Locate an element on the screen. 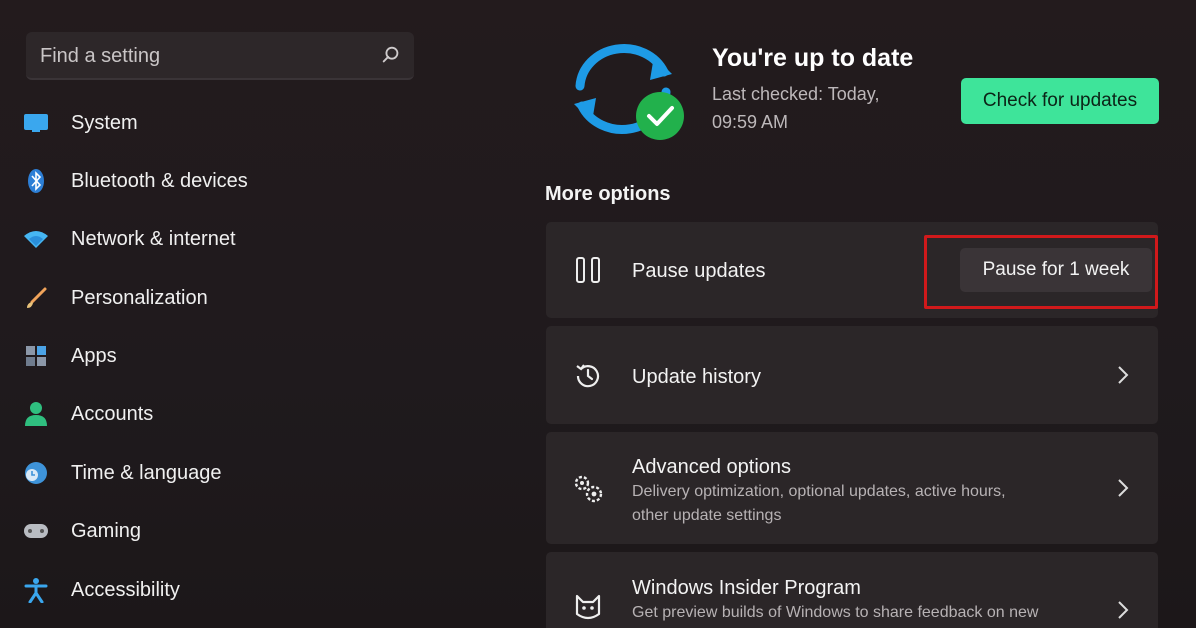 Image resolution: width=1196 pixels, height=628 pixels. accessibility-icon is located at coordinates (36, 590).